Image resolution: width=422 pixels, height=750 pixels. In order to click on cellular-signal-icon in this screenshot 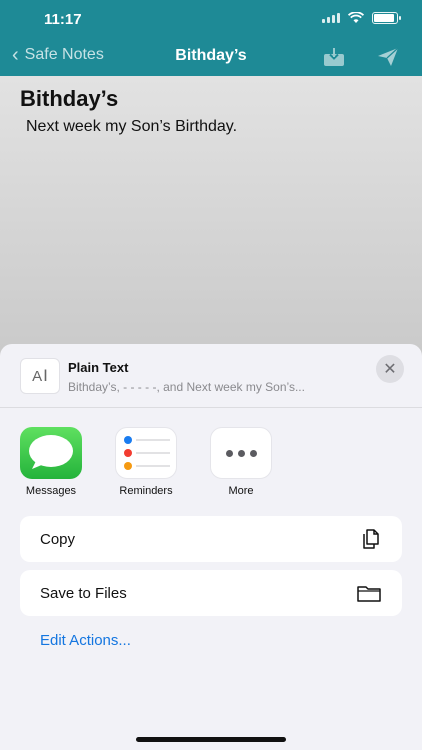, I will do `click(331, 18)`.